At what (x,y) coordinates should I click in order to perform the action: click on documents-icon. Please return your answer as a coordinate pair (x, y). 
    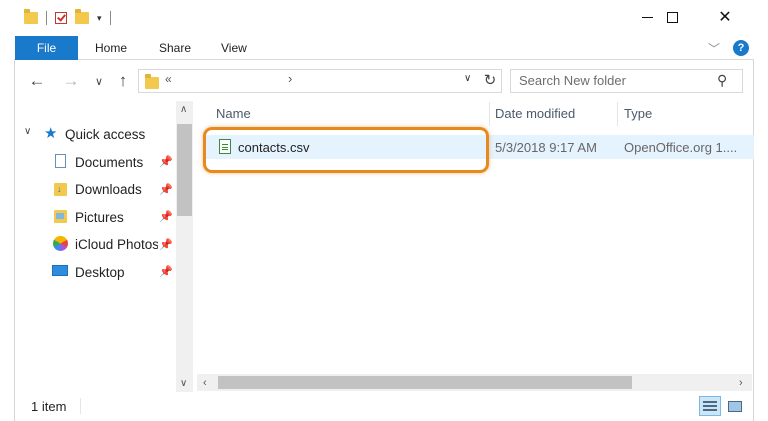
    Looking at the image, I should click on (60, 161).